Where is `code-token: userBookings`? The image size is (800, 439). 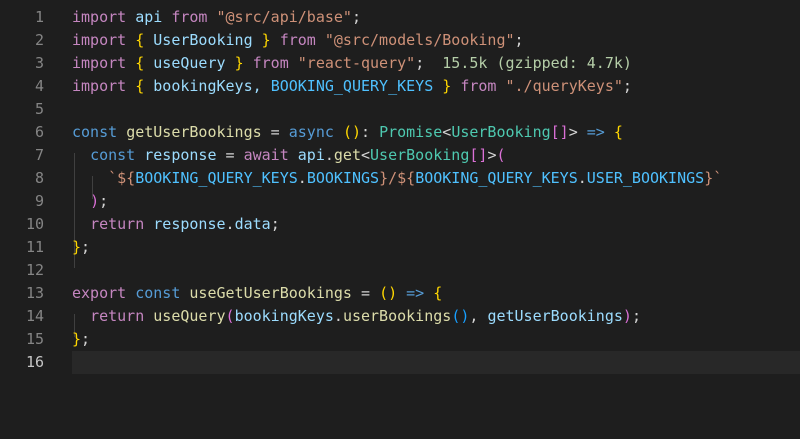
code-token: userBookings is located at coordinates (397, 316).